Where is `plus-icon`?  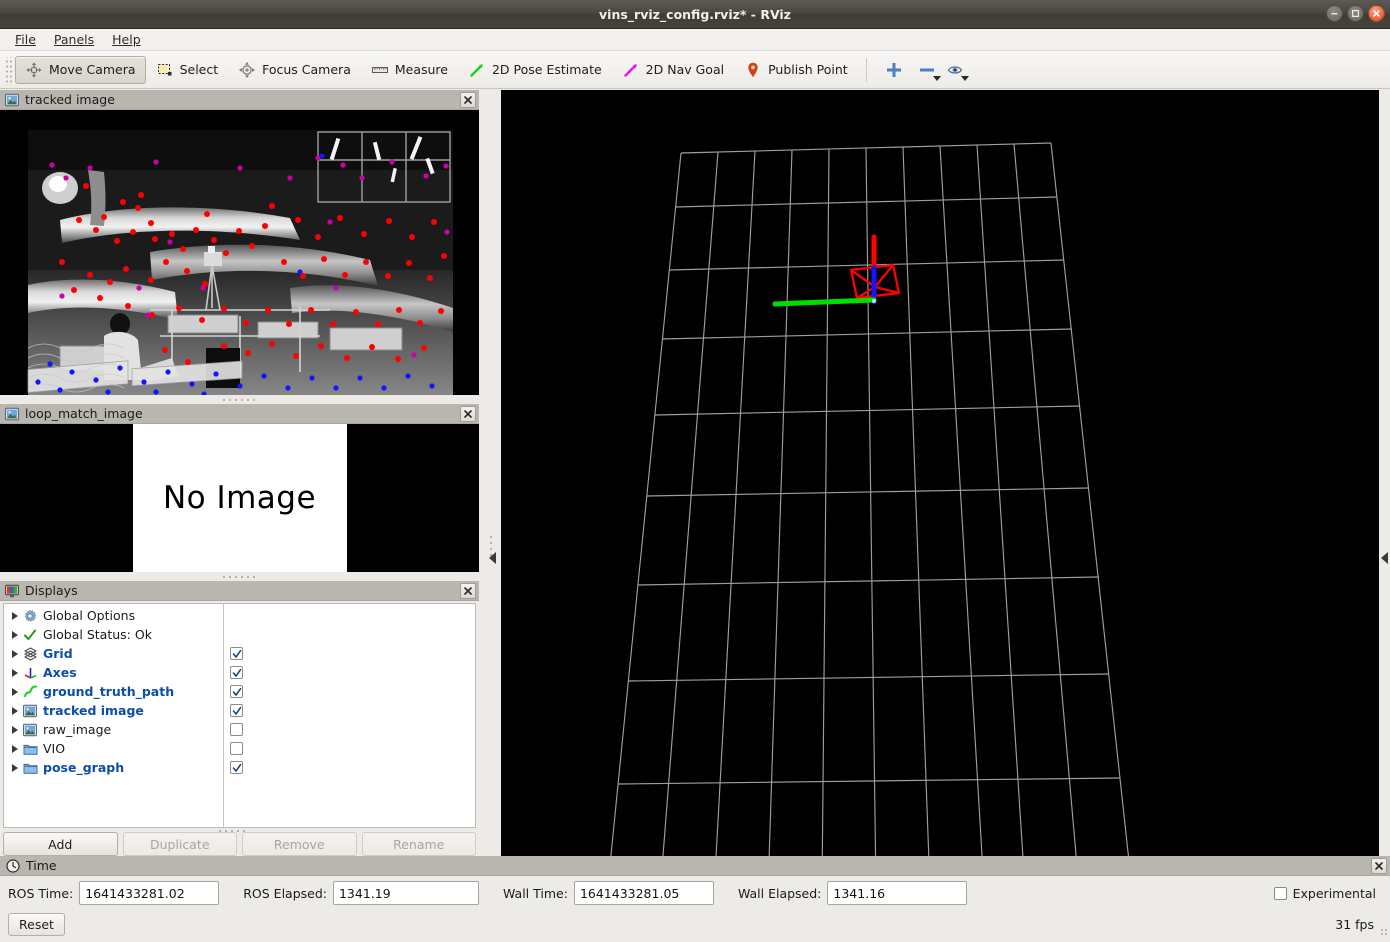
plus-icon is located at coordinates (893, 69).